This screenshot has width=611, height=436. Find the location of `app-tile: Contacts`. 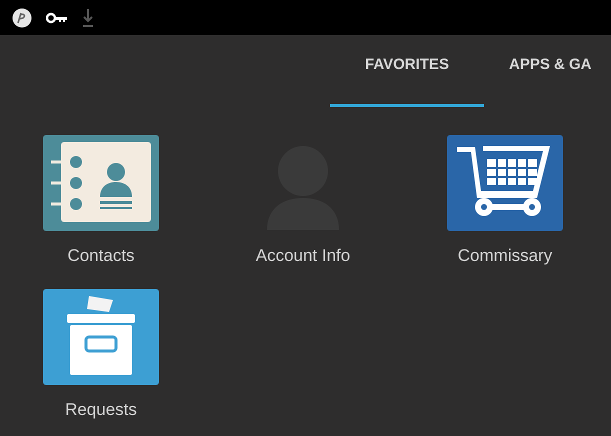

app-tile: Contacts is located at coordinates (101, 201).